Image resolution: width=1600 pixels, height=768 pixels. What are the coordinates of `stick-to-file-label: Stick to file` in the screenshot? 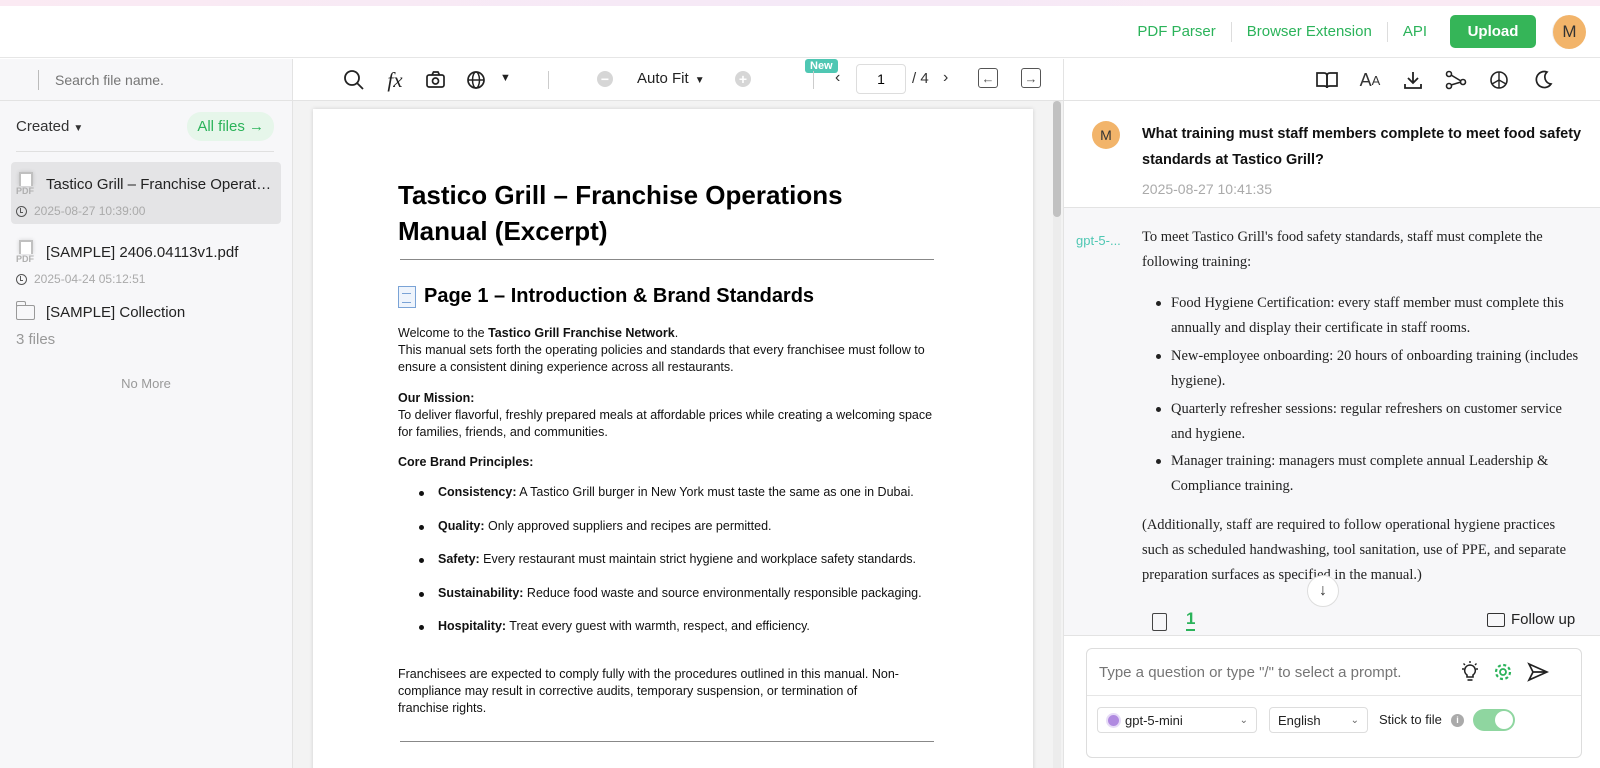 It's located at (1410, 719).